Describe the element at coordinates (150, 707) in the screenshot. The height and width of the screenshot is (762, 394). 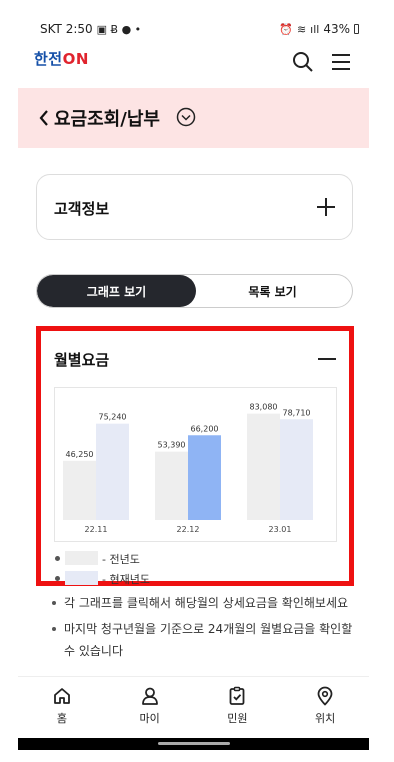
I see `nav-item-my: 마이` at that location.